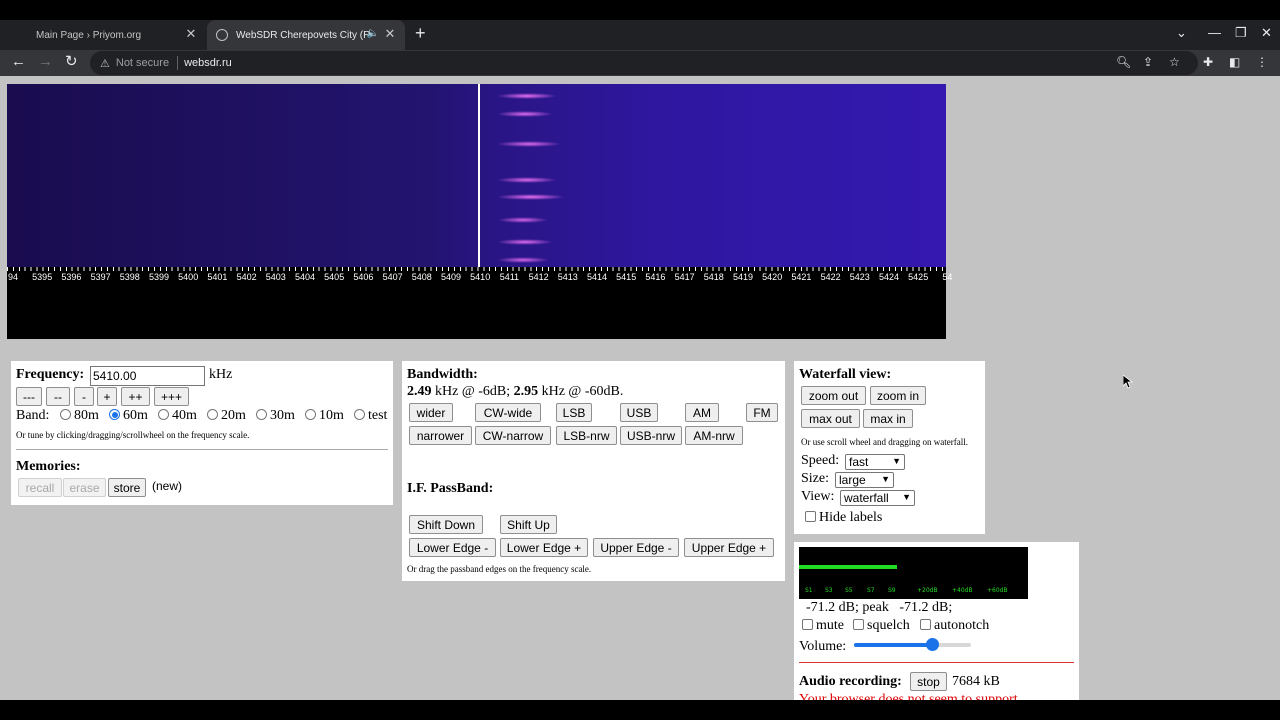 The width and height of the screenshot is (1280, 720). I want to click on band-30m-radio, so click(261, 414).